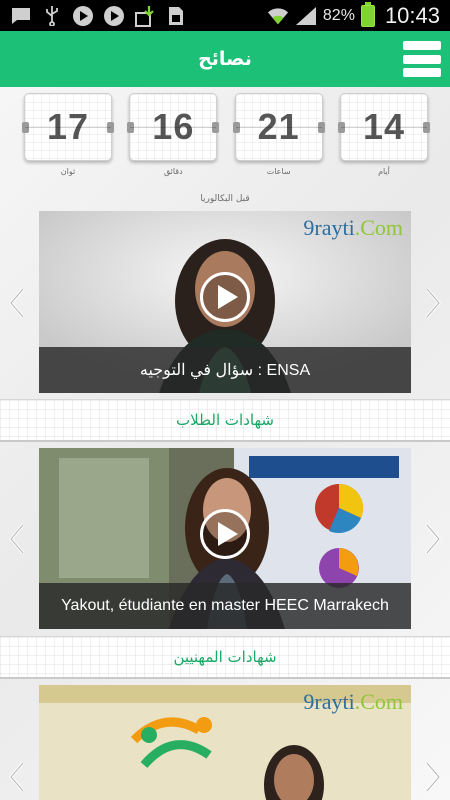 This screenshot has height=800, width=450. I want to click on signal-icon, so click(306, 16).